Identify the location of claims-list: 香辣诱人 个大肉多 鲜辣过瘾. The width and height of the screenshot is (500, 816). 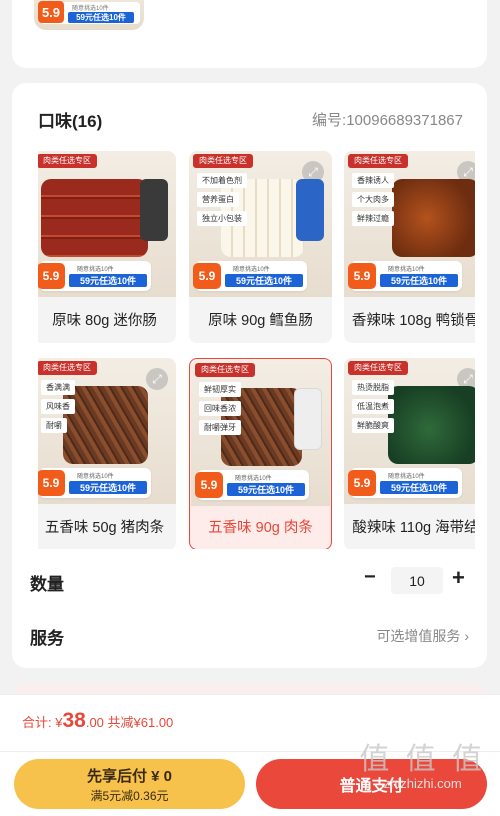
(373, 199).